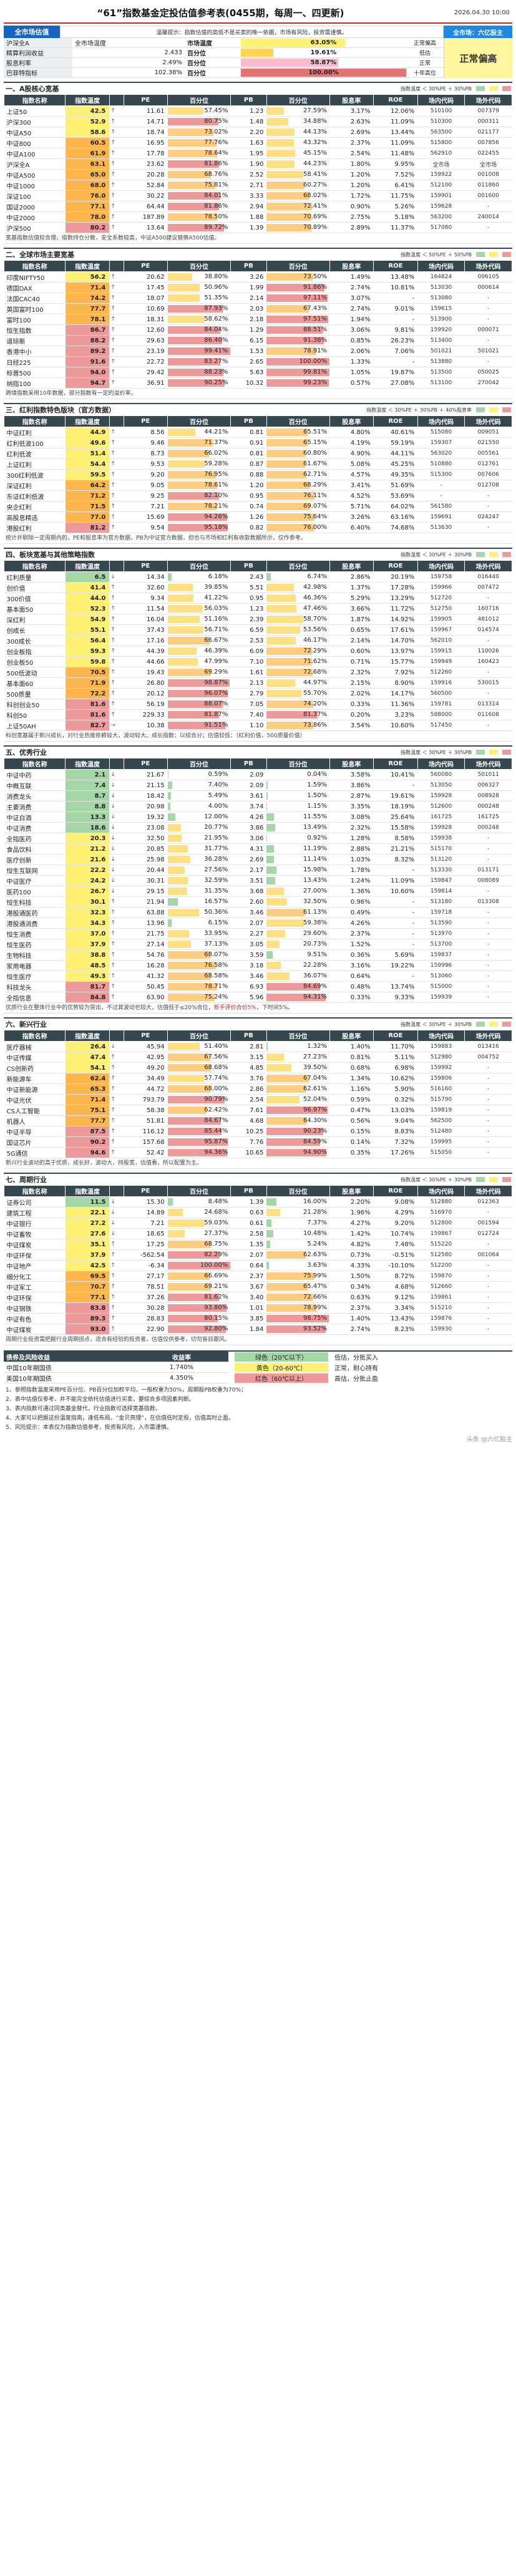 This screenshot has width=516, height=2576. Describe the element at coordinates (87, 373) in the screenshot. I see `index-temperature: 94.0` at that location.